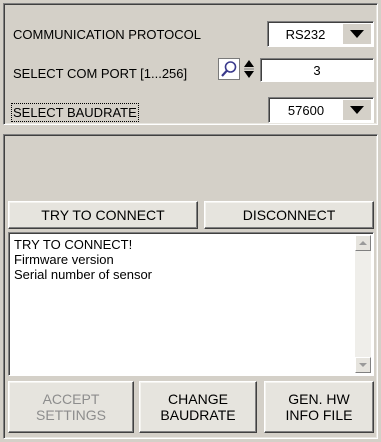  I want to click on disconnect-button: DISCONNECT, so click(289, 215).